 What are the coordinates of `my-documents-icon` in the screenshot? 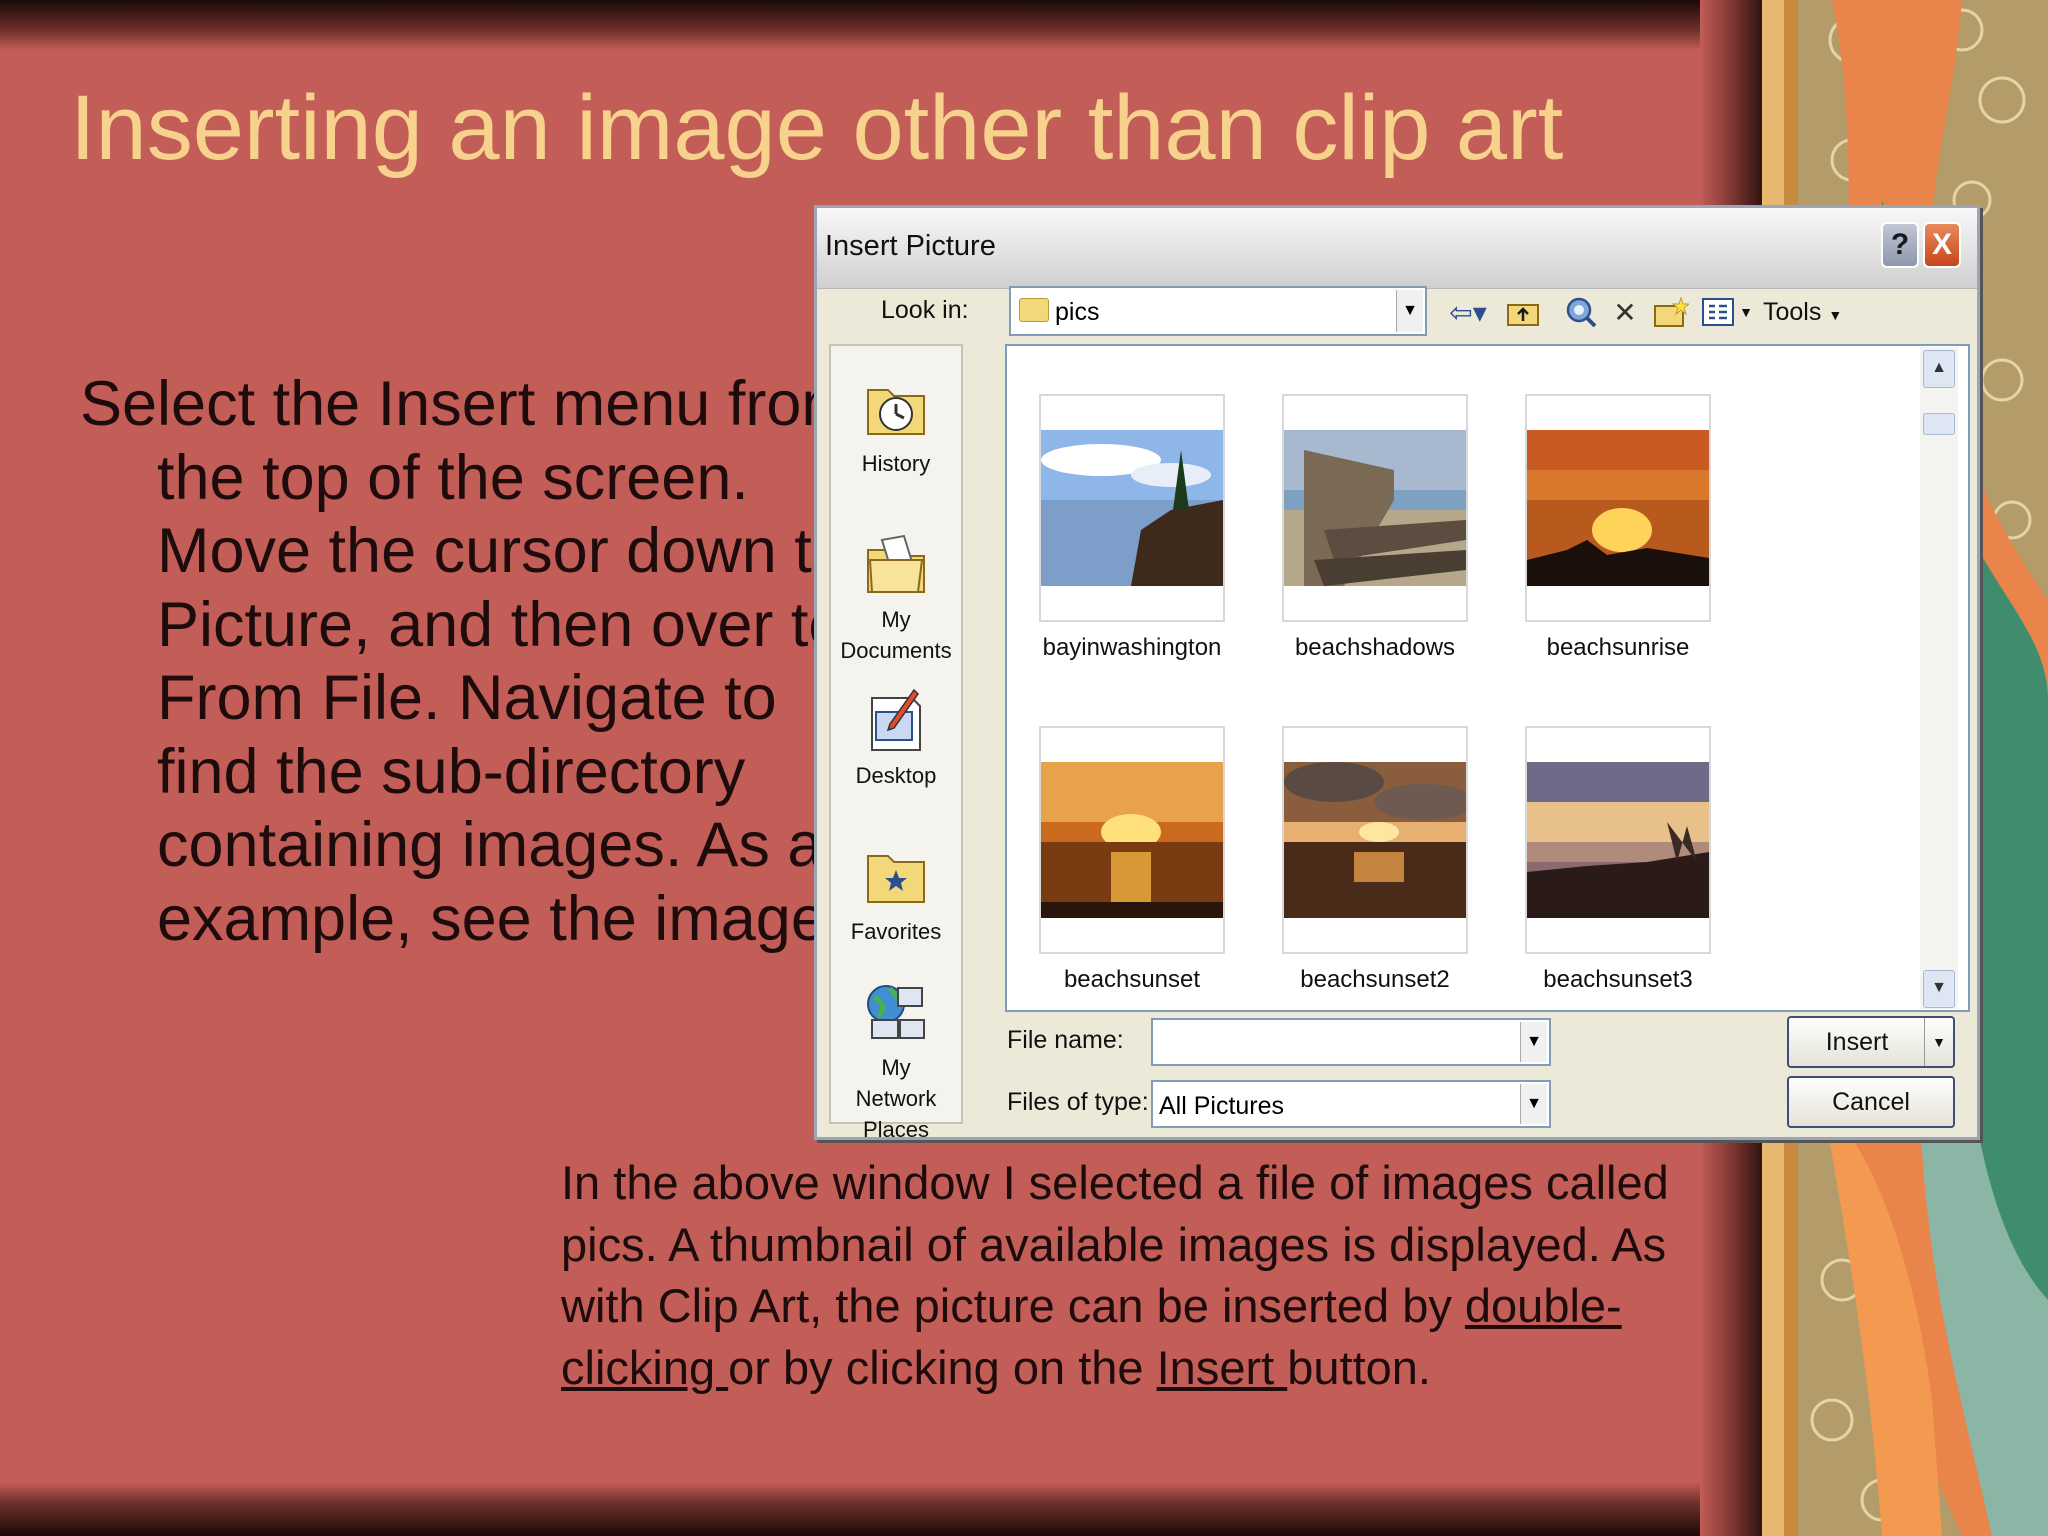 It's located at (896, 563).